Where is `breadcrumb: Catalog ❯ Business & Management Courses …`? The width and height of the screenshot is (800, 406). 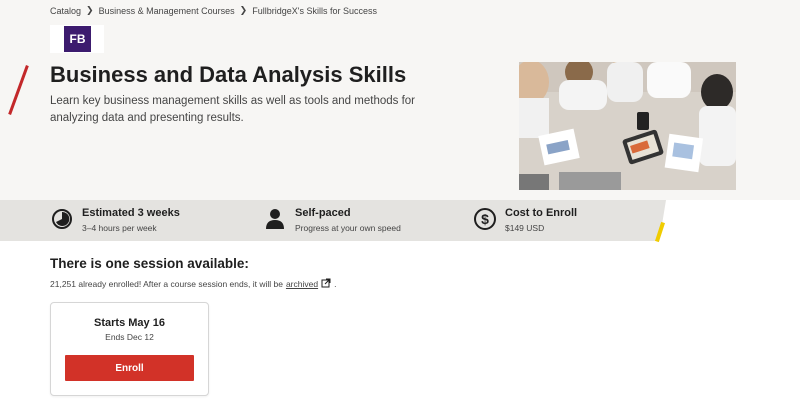
breadcrumb: Catalog ❯ Business & Management Courses … is located at coordinates (213, 10).